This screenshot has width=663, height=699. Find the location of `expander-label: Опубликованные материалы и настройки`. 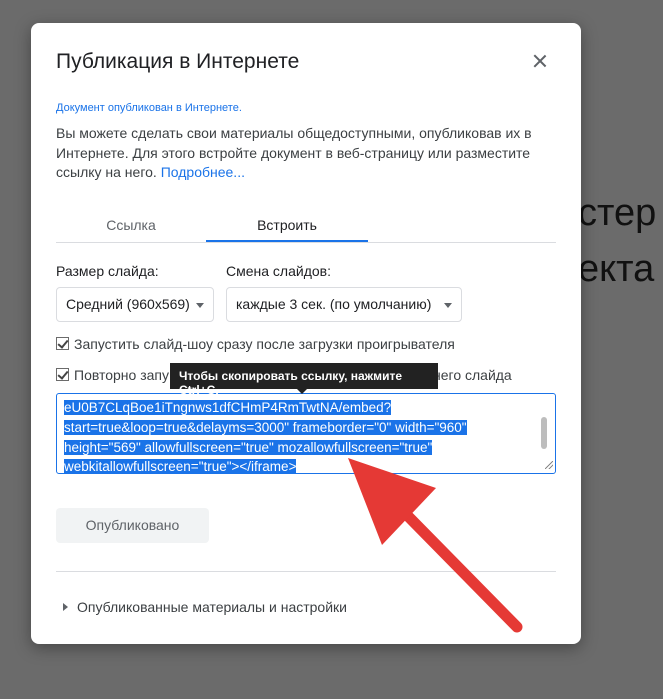

expander-label: Опубликованные материалы и настройки is located at coordinates (212, 607).